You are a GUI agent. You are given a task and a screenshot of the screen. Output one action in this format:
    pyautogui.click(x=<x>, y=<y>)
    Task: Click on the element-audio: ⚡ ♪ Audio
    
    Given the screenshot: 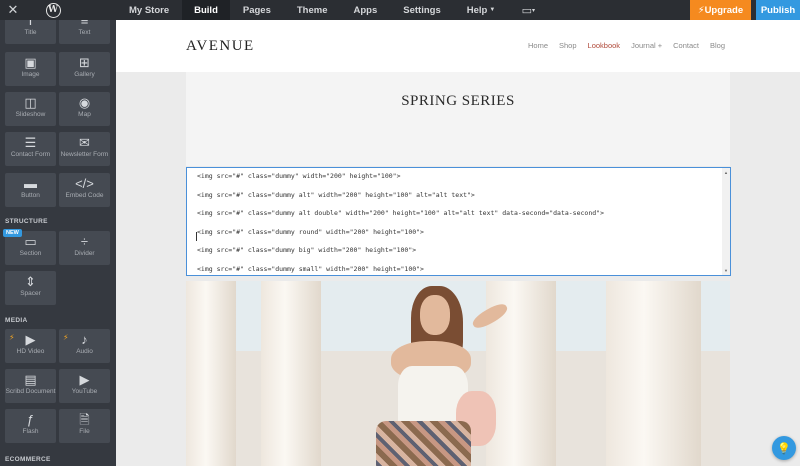 What is the action you would take?
    pyautogui.click(x=84, y=346)
    